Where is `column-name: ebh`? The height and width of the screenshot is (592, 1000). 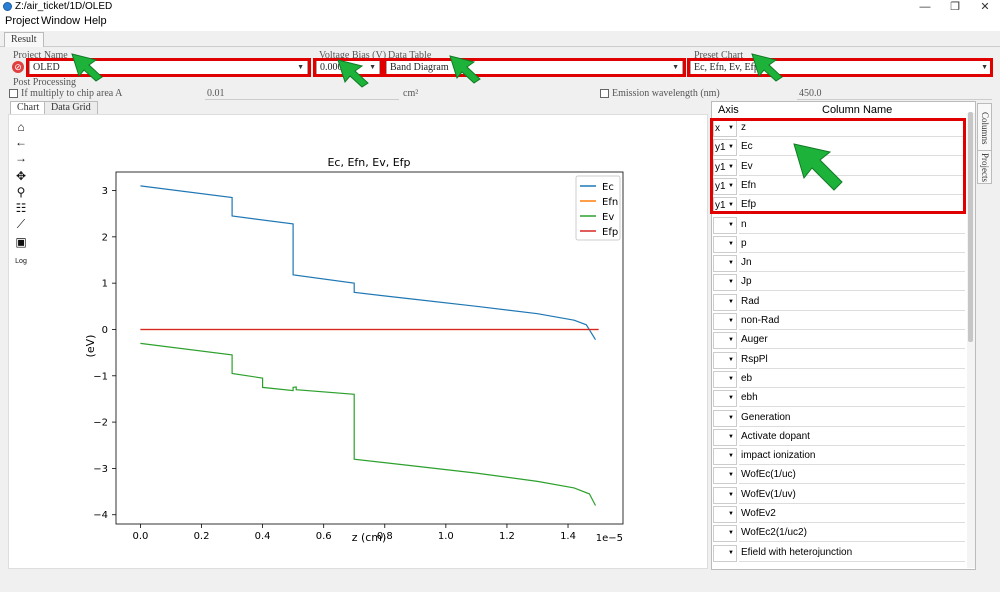
column-name: ebh is located at coordinates (852, 399).